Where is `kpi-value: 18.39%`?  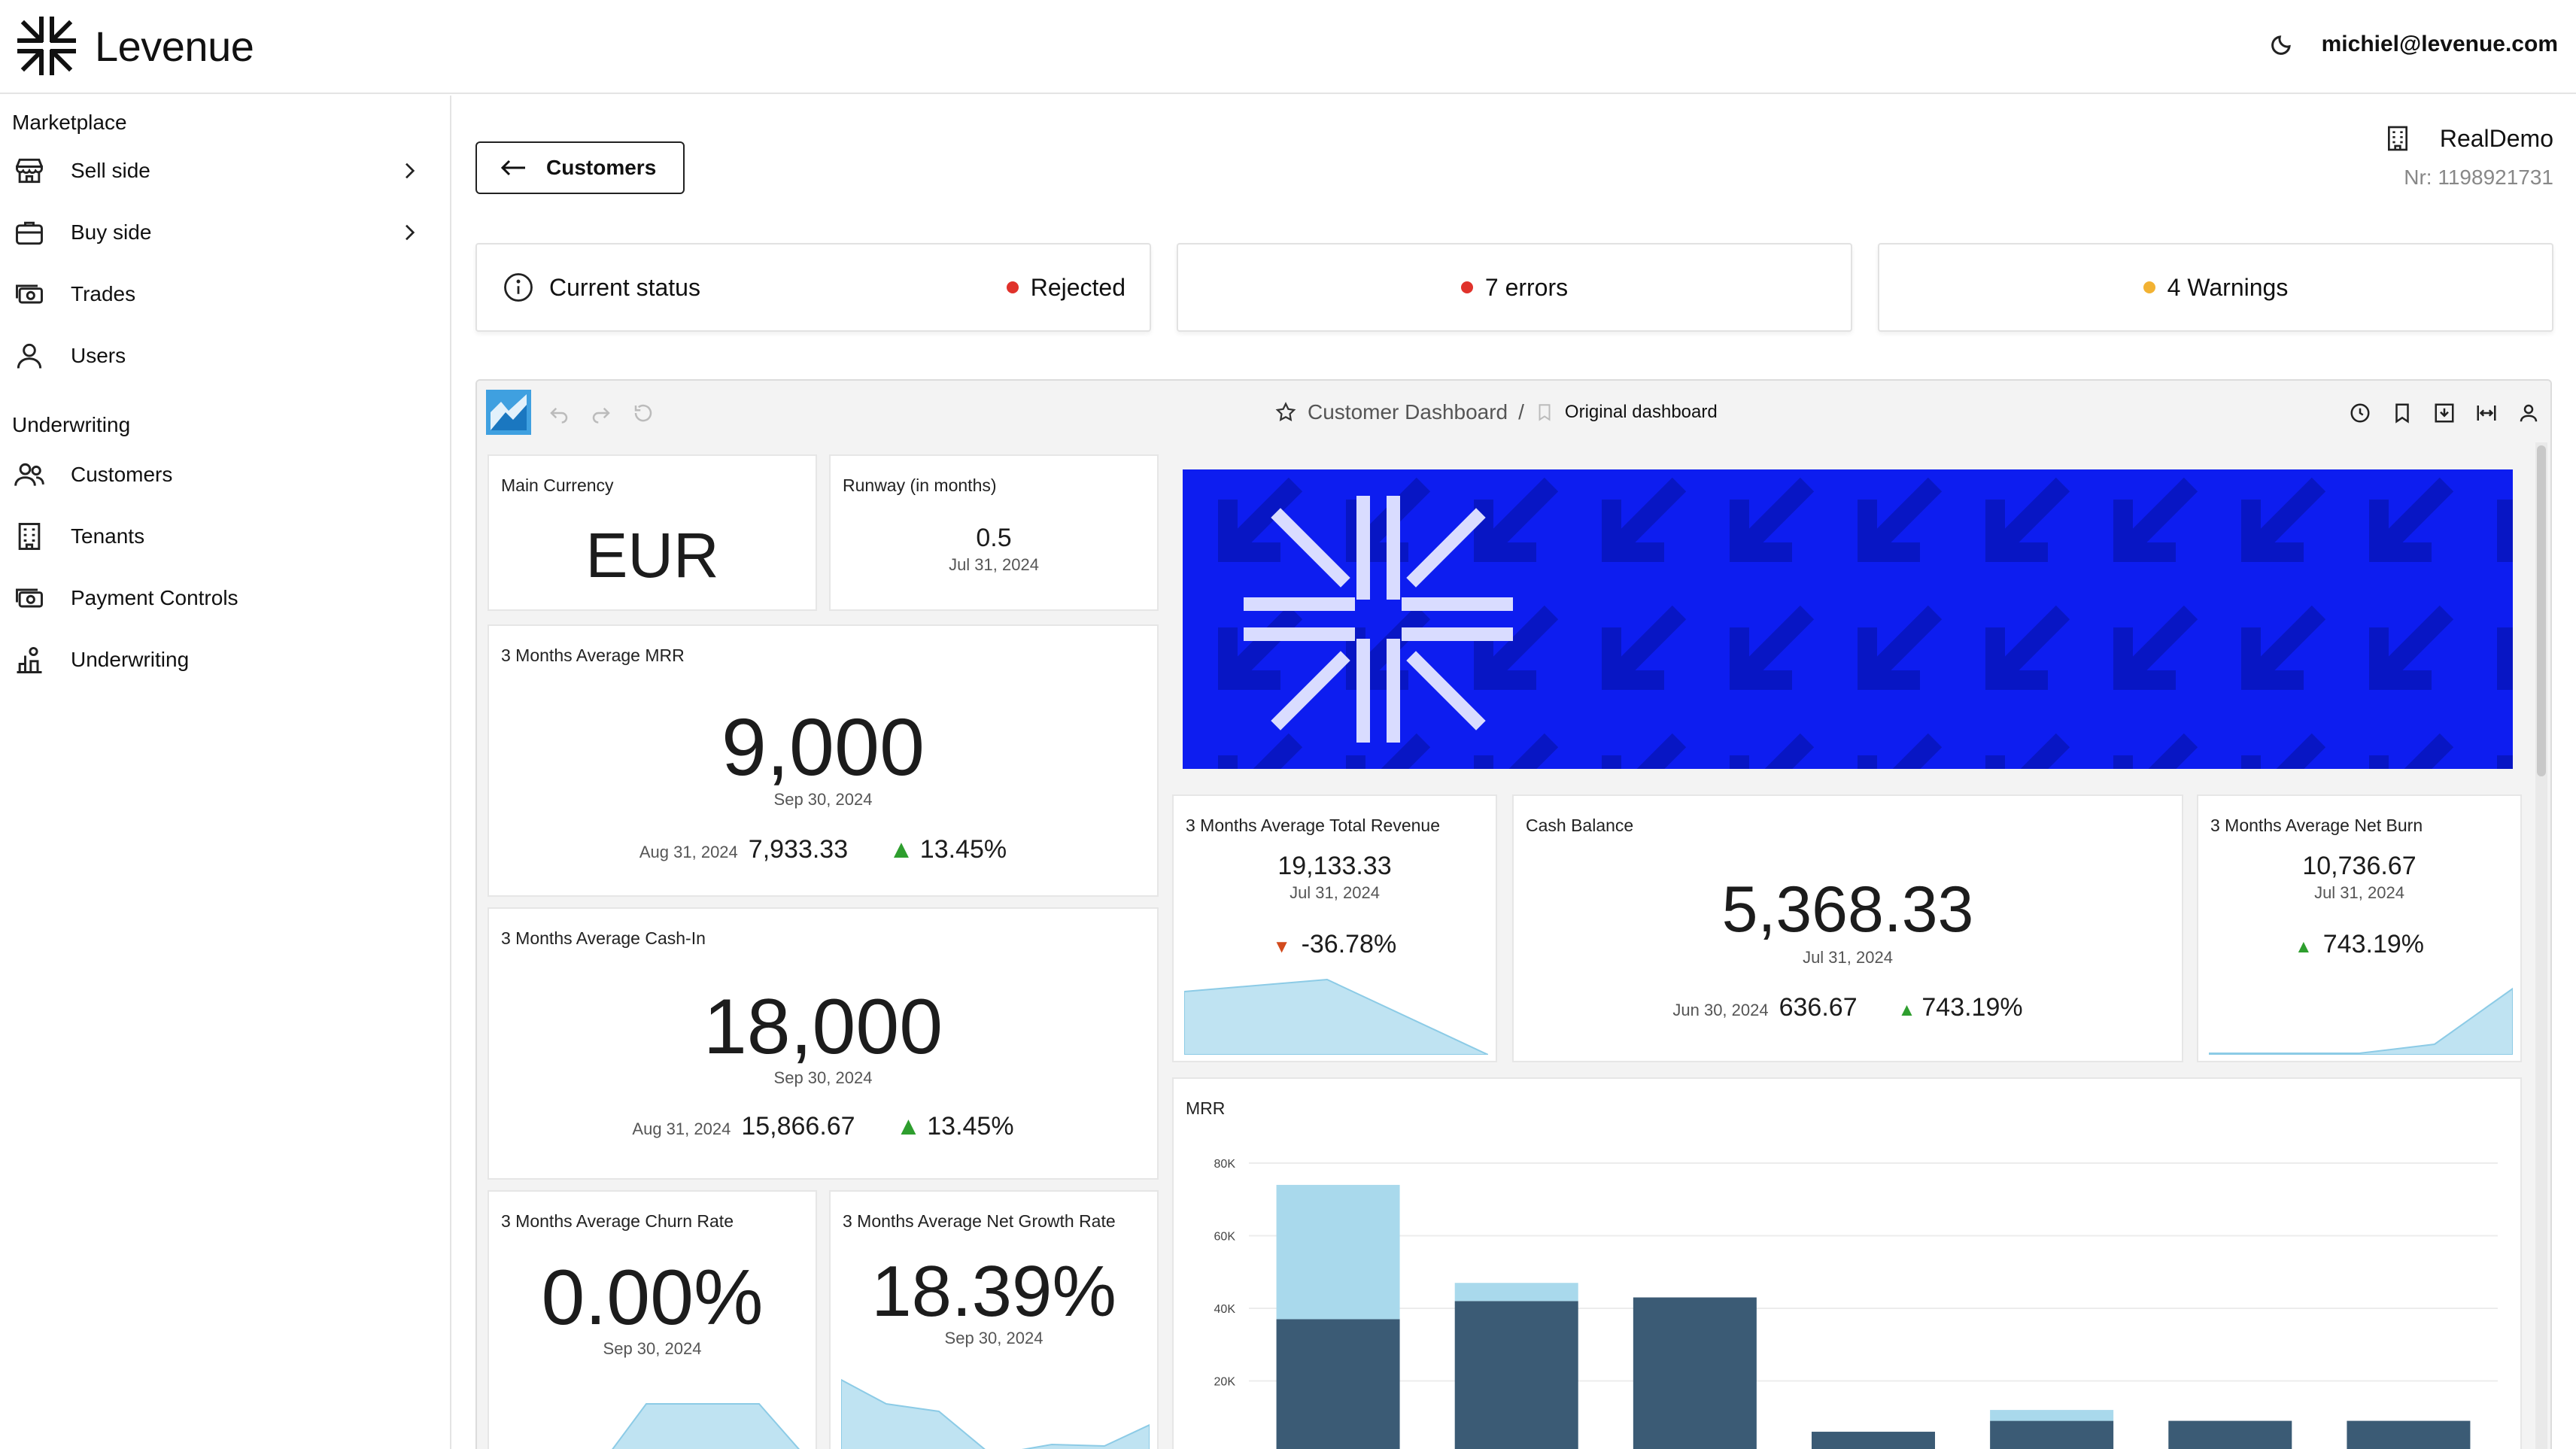 kpi-value: 18.39% is located at coordinates (993, 1291).